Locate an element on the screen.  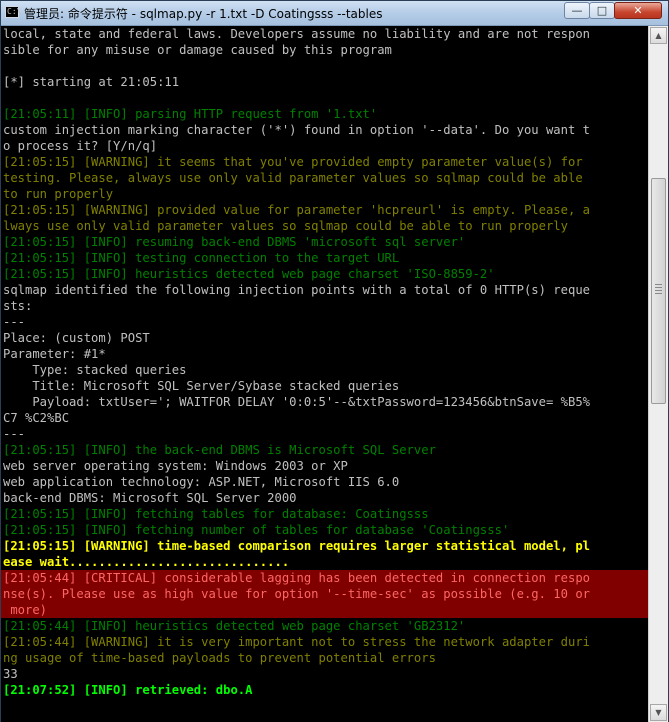
console-line: back-end DBMS: Microsoft SQL Server 2000 is located at coordinates (150, 498).